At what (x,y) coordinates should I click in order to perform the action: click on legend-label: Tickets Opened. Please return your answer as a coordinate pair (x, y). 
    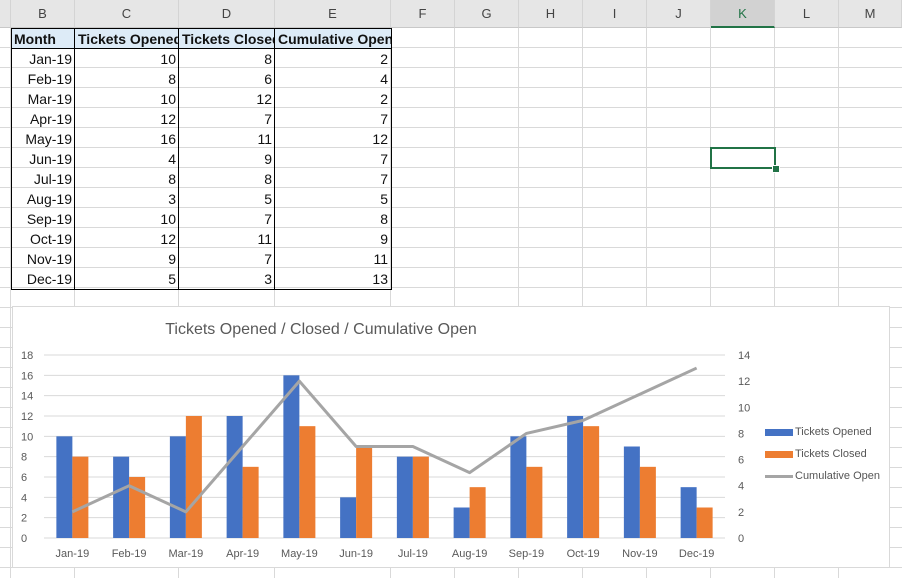
    Looking at the image, I should click on (833, 432).